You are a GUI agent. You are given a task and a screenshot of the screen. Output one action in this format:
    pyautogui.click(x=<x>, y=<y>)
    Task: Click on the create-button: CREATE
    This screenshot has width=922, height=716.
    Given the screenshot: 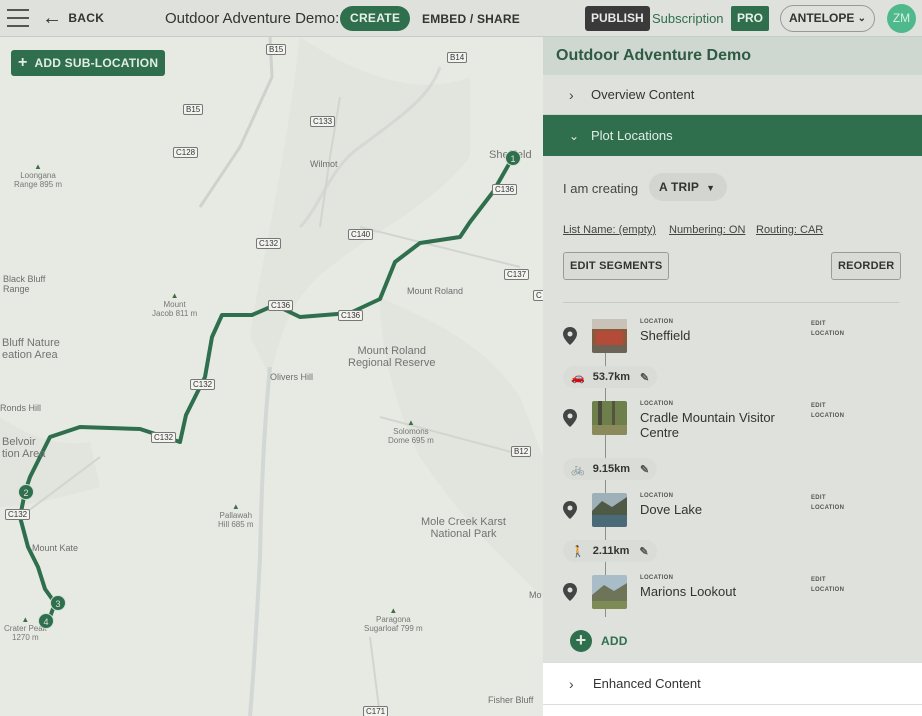 What is the action you would take?
    pyautogui.click(x=375, y=18)
    